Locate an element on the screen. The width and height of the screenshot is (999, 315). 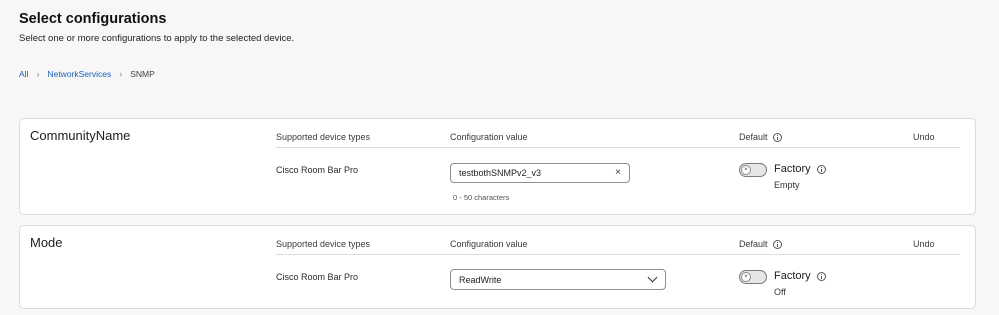
breadcrumb-networkservices-link: NetworkServices is located at coordinates (79, 74).